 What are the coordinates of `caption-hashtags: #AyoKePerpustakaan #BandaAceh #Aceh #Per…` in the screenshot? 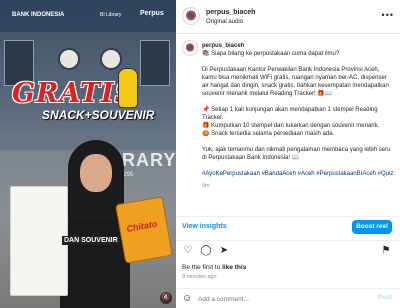 It's located at (298, 174).